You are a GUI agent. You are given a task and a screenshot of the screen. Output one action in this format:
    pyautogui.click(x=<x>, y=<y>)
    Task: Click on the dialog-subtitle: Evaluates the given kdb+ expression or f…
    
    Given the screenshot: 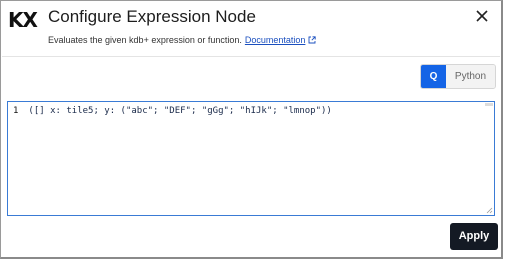 What is the action you would take?
    pyautogui.click(x=182, y=40)
    